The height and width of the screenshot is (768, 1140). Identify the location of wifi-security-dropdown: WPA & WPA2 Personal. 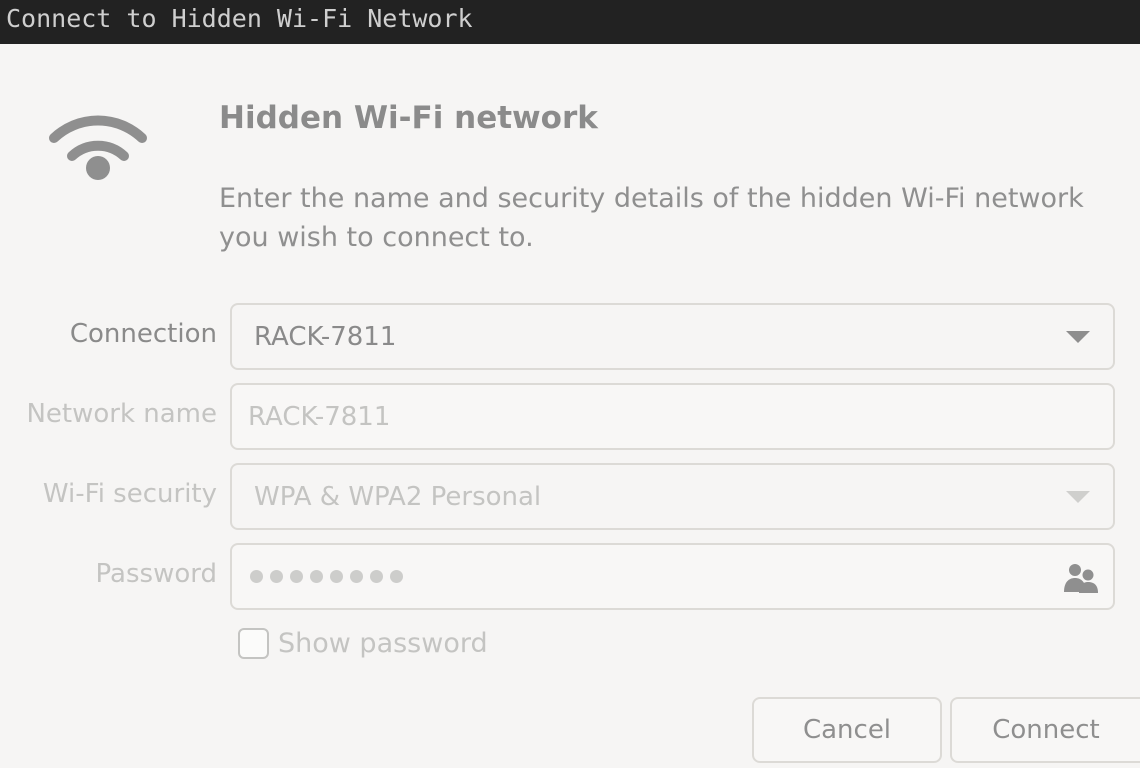
(672, 496).